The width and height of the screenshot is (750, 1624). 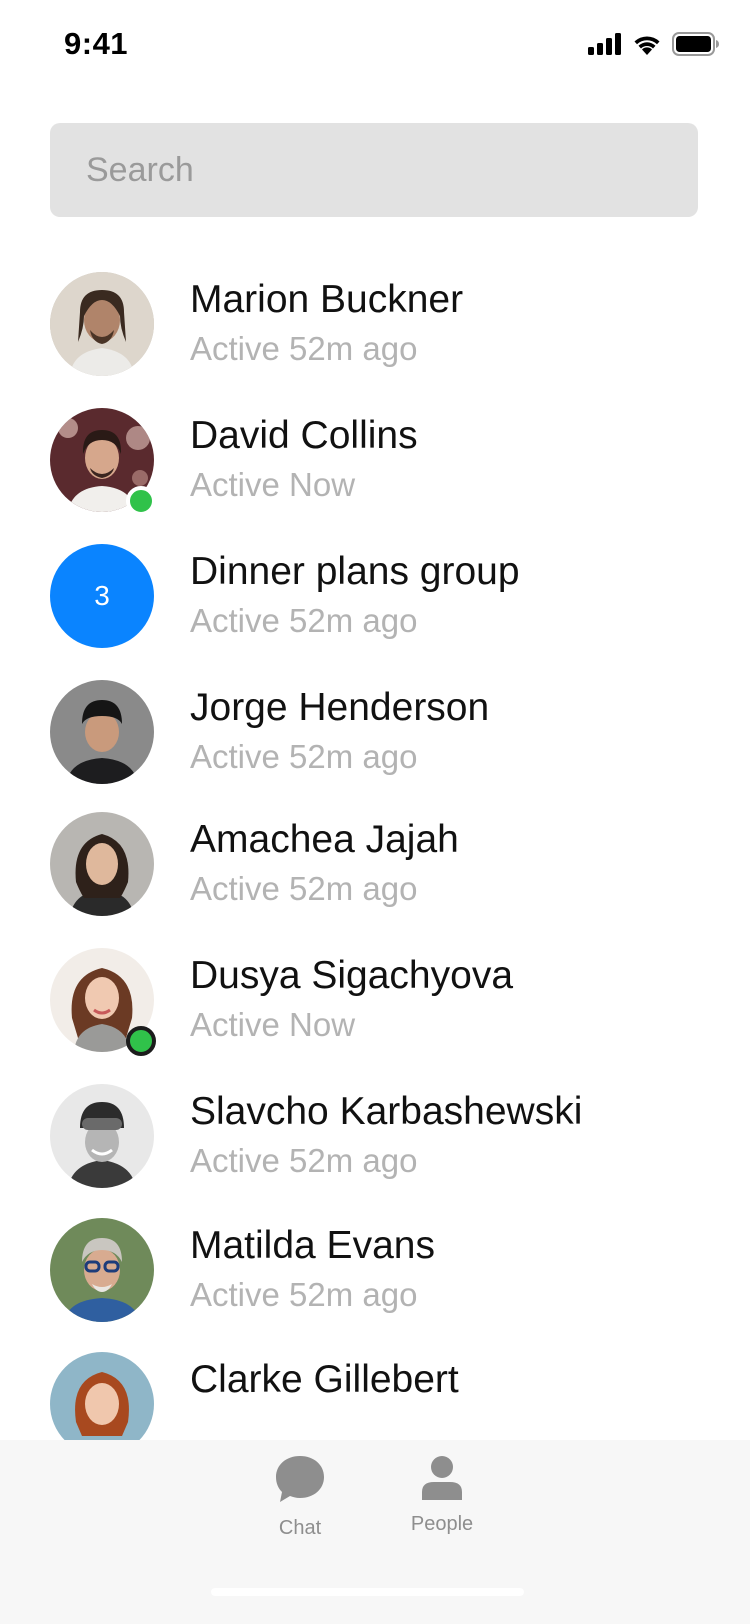 I want to click on status-icons, so click(x=654, y=46).